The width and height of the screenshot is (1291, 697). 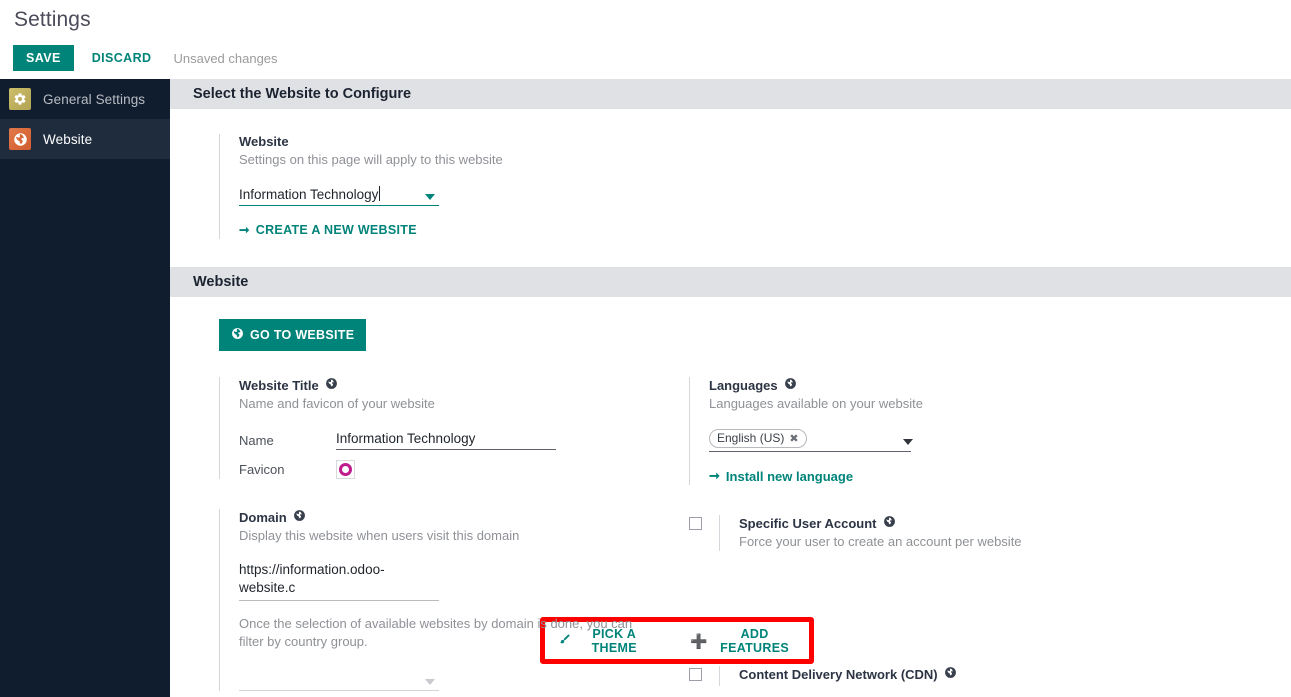 I want to click on install-new-language-link: ➞ Install new language, so click(x=781, y=476).